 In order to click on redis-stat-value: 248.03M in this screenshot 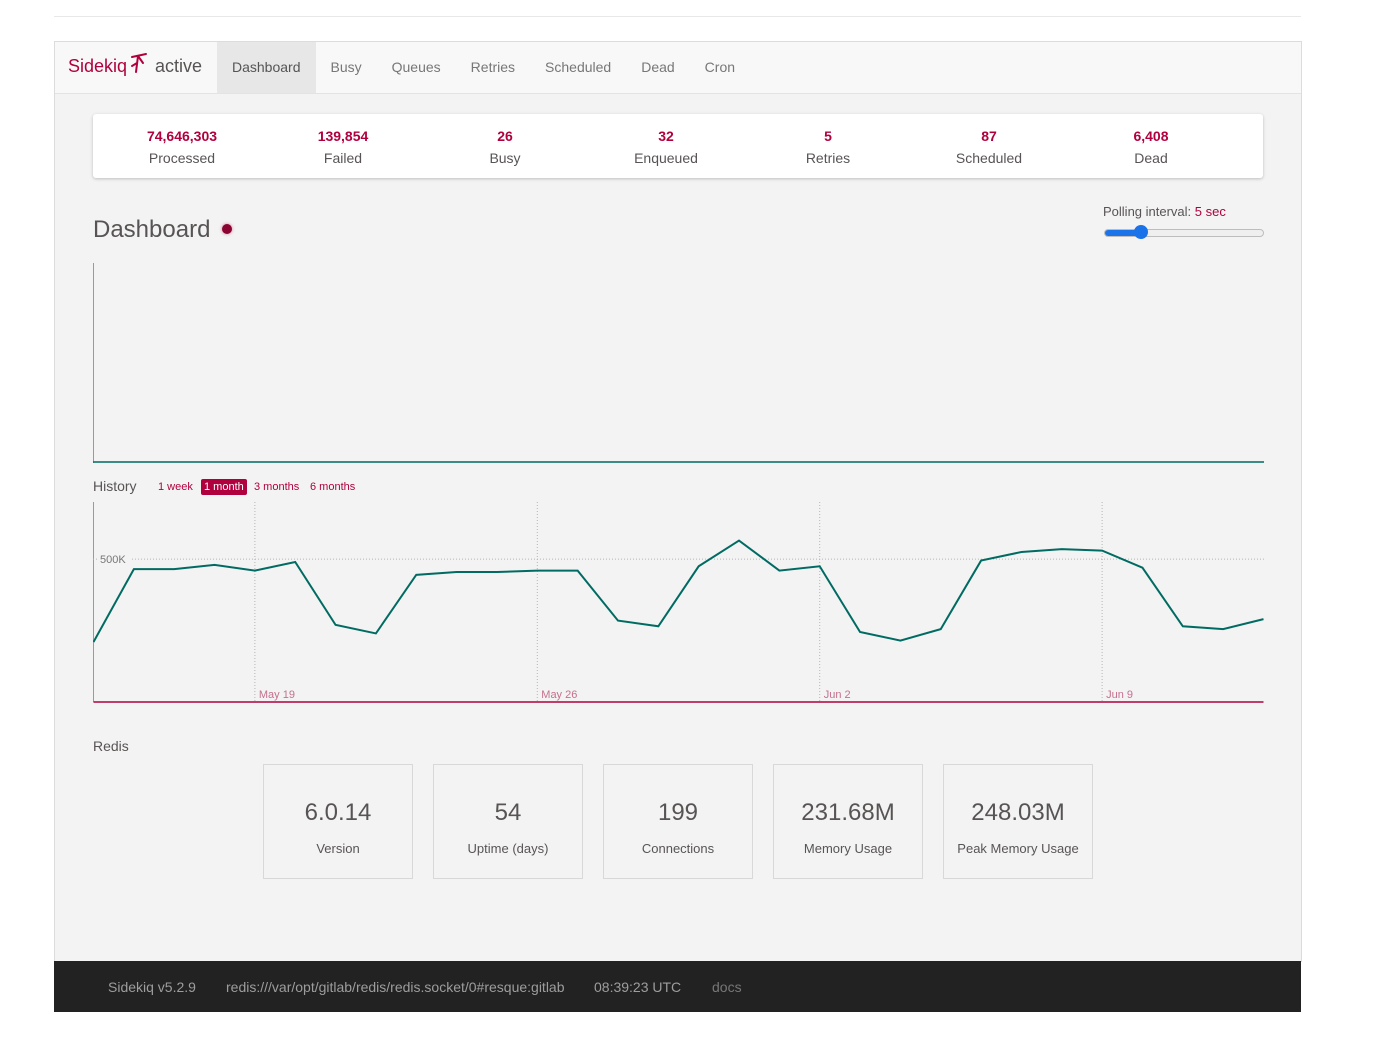, I will do `click(1018, 812)`.